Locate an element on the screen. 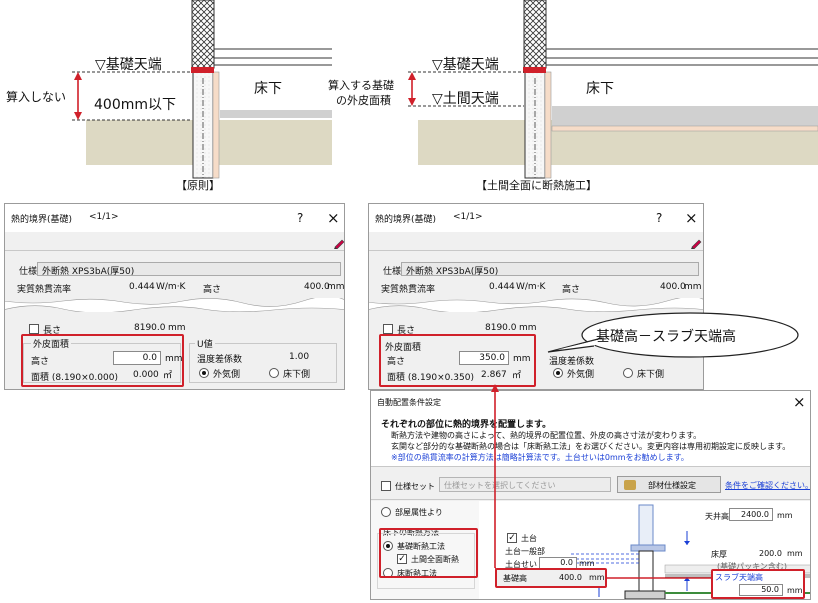 This screenshot has height=603, width=818. diagram-left-height-label: 400mm以下 is located at coordinates (135, 105).